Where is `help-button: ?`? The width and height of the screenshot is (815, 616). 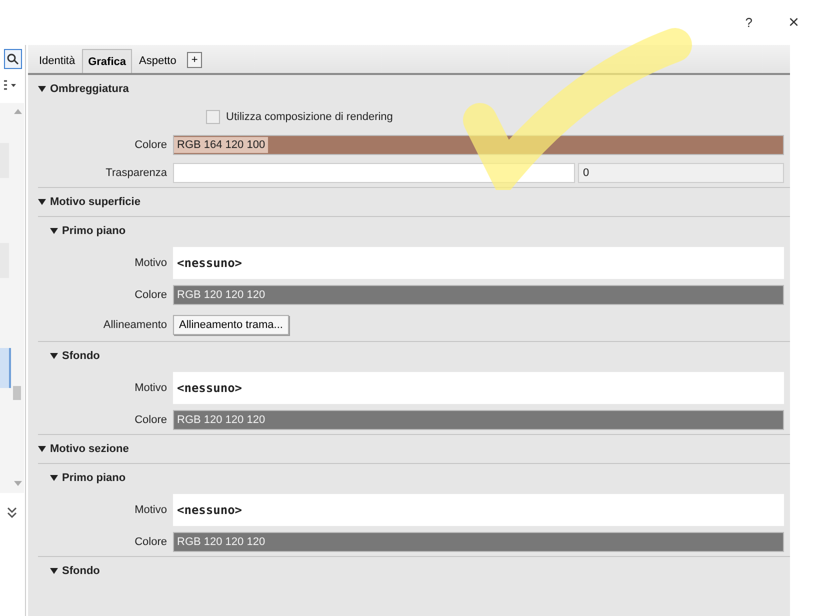 help-button: ? is located at coordinates (748, 22).